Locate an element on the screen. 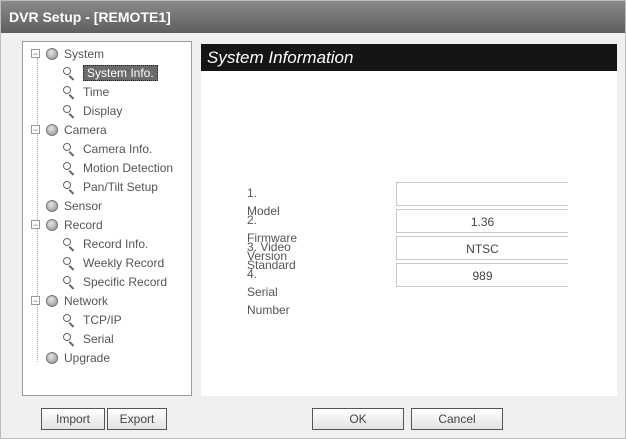 This screenshot has width=626, height=439. tree-item-label: Motion Detection is located at coordinates (128, 167).